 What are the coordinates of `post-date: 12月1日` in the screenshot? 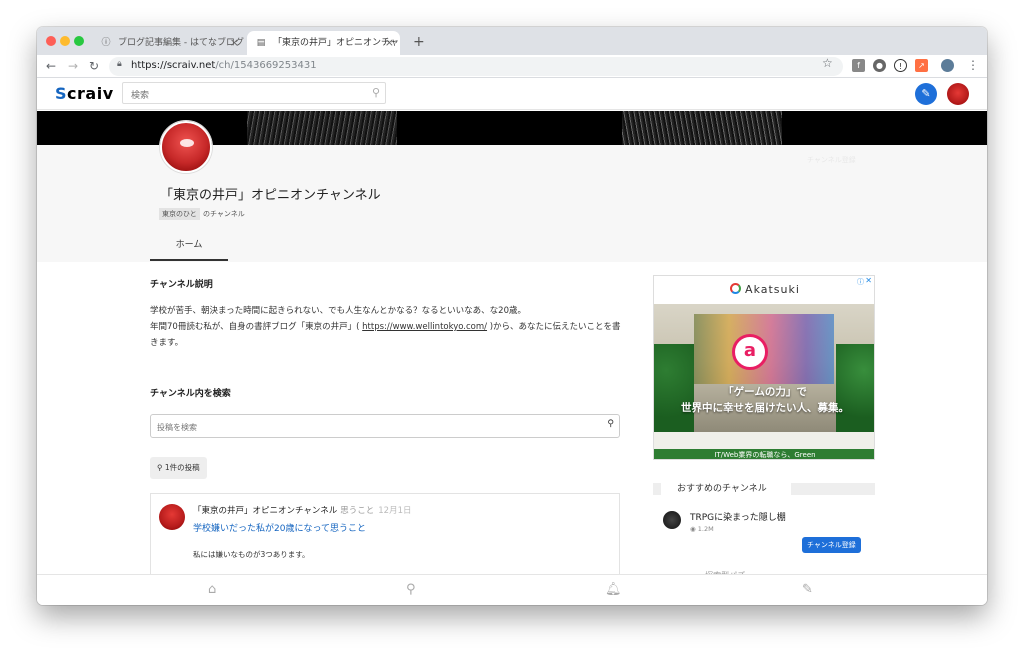 It's located at (395, 511).